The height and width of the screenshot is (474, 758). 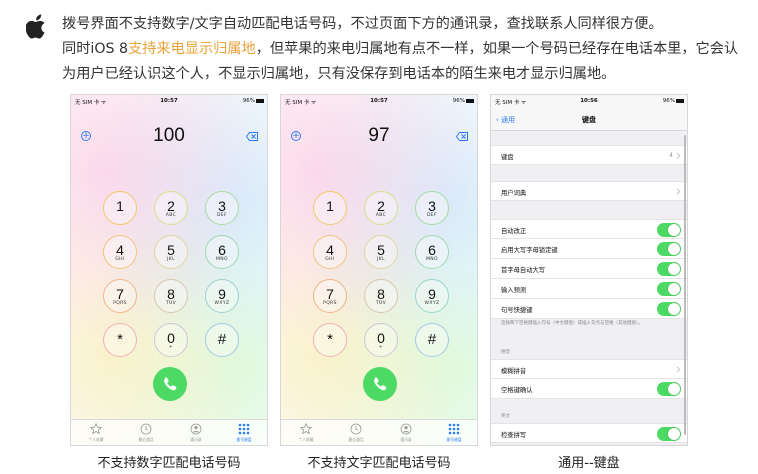 What do you see at coordinates (406, 429) in the screenshot?
I see `contacts-icon` at bounding box center [406, 429].